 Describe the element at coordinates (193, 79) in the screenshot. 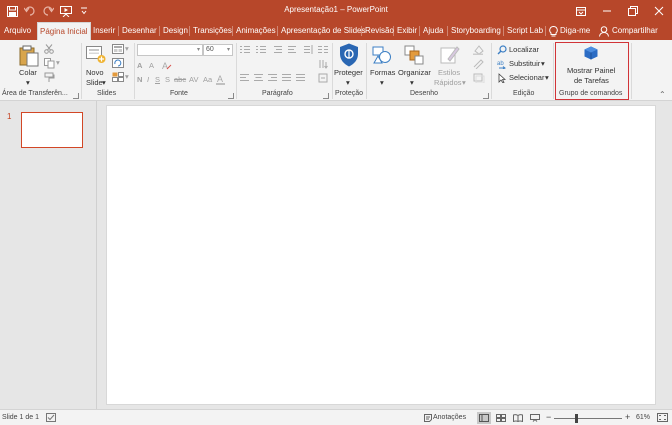

I see `character-spacing-icon: AV` at that location.